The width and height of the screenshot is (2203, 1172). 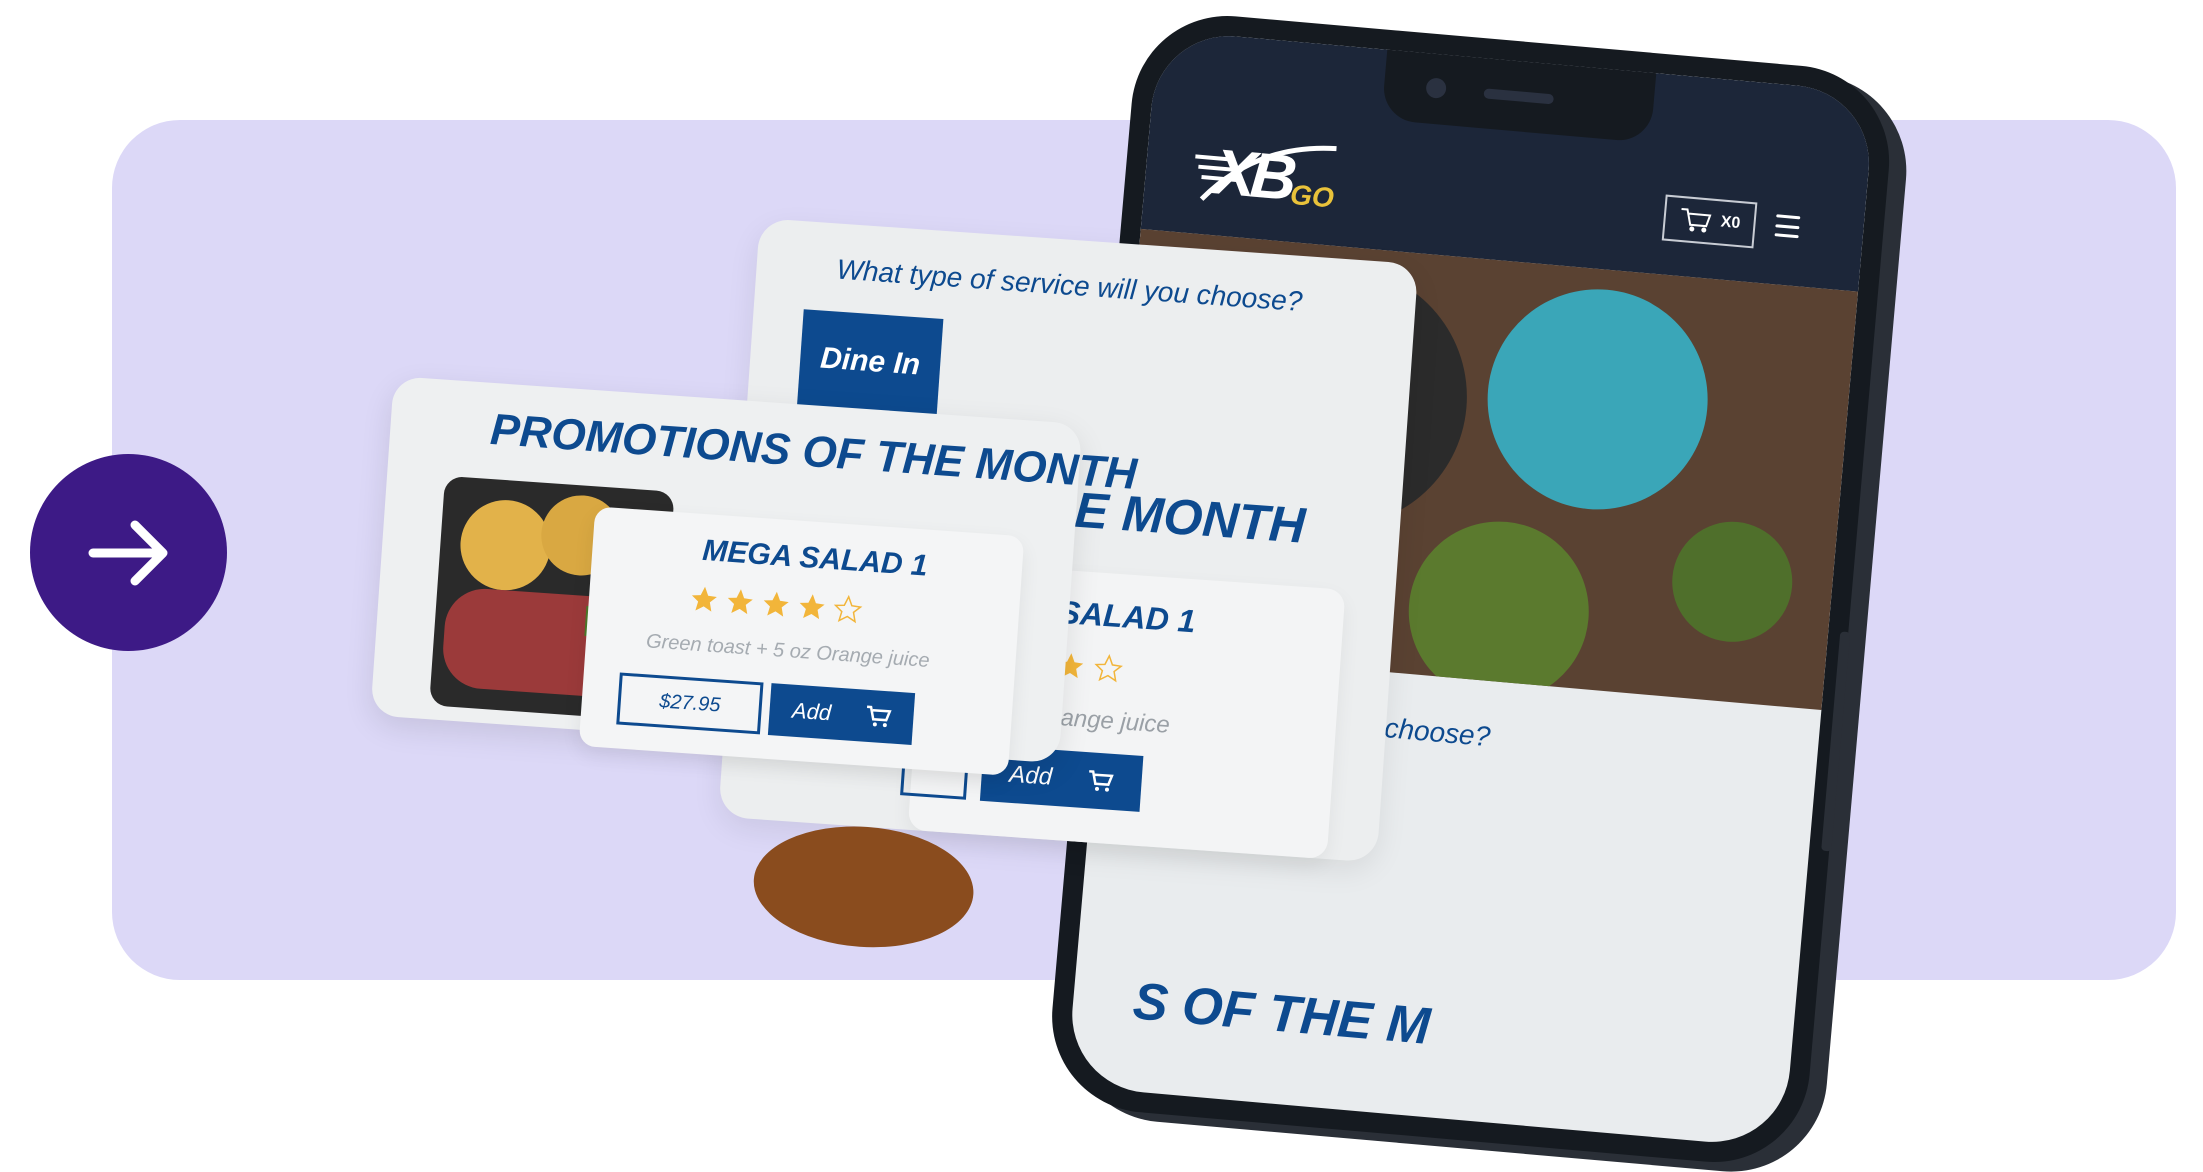 I want to click on next-arrow-button, so click(x=128, y=552).